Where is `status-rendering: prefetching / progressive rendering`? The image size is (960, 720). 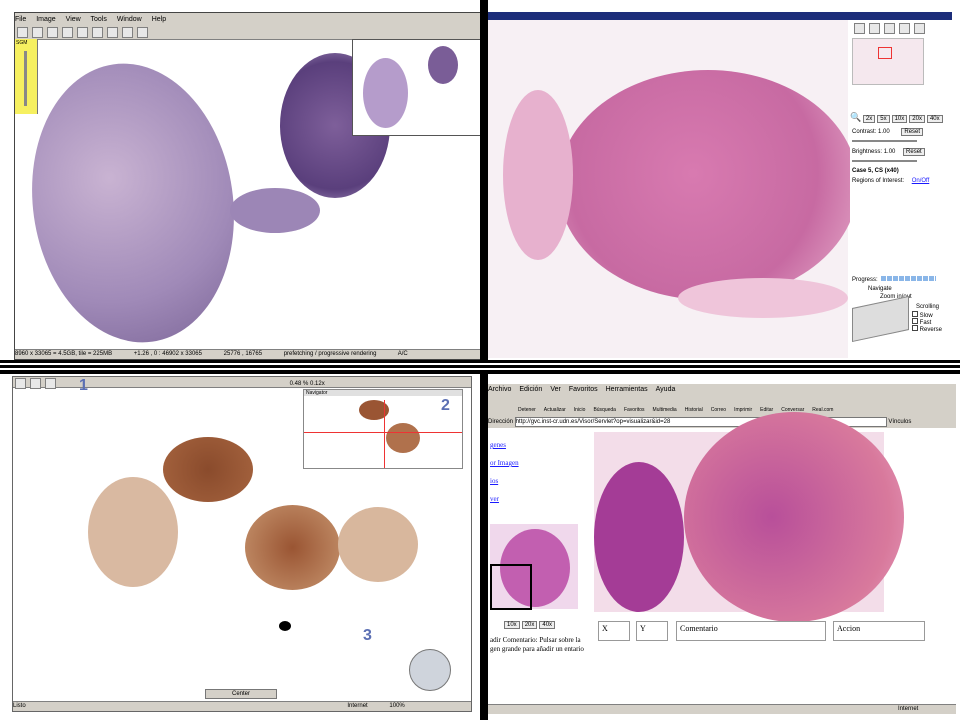
status-rendering: prefetching / progressive rendering is located at coordinates (330, 354).